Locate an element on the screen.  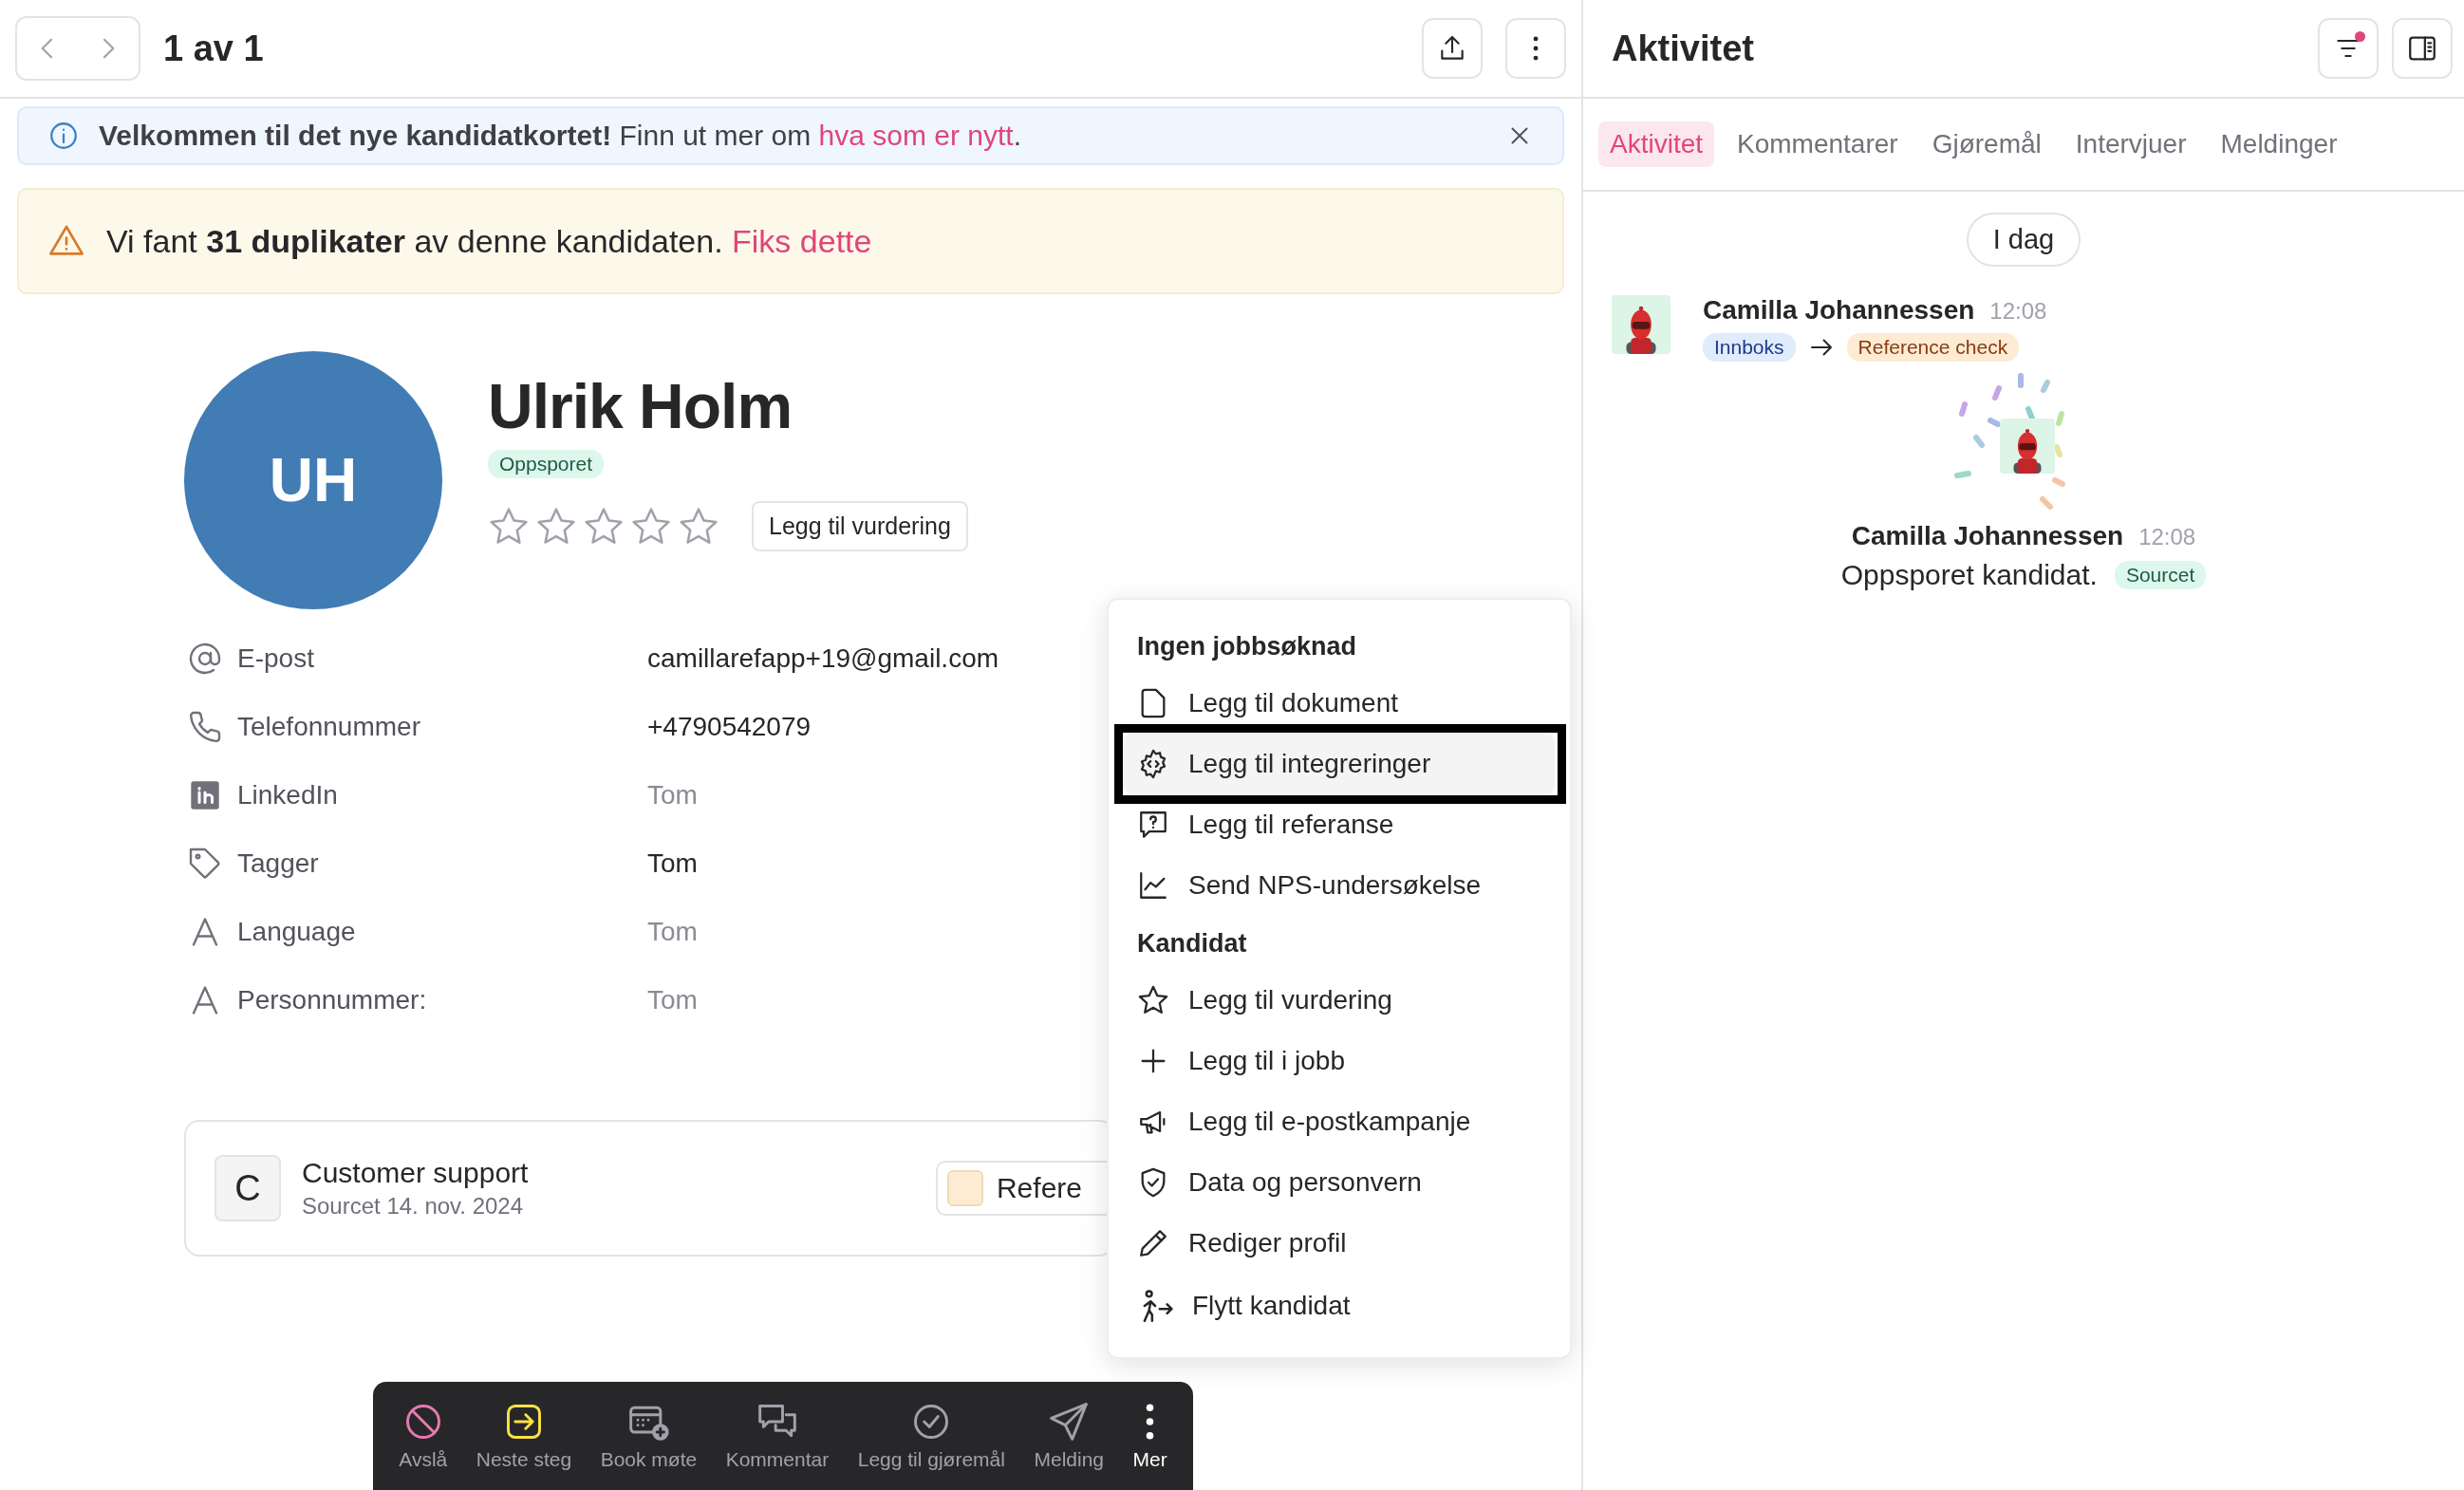
info-message: Velkommen til det nye kandidatkortet! Finn ut mer om hva som er nytt. is located at coordinates (561, 136).